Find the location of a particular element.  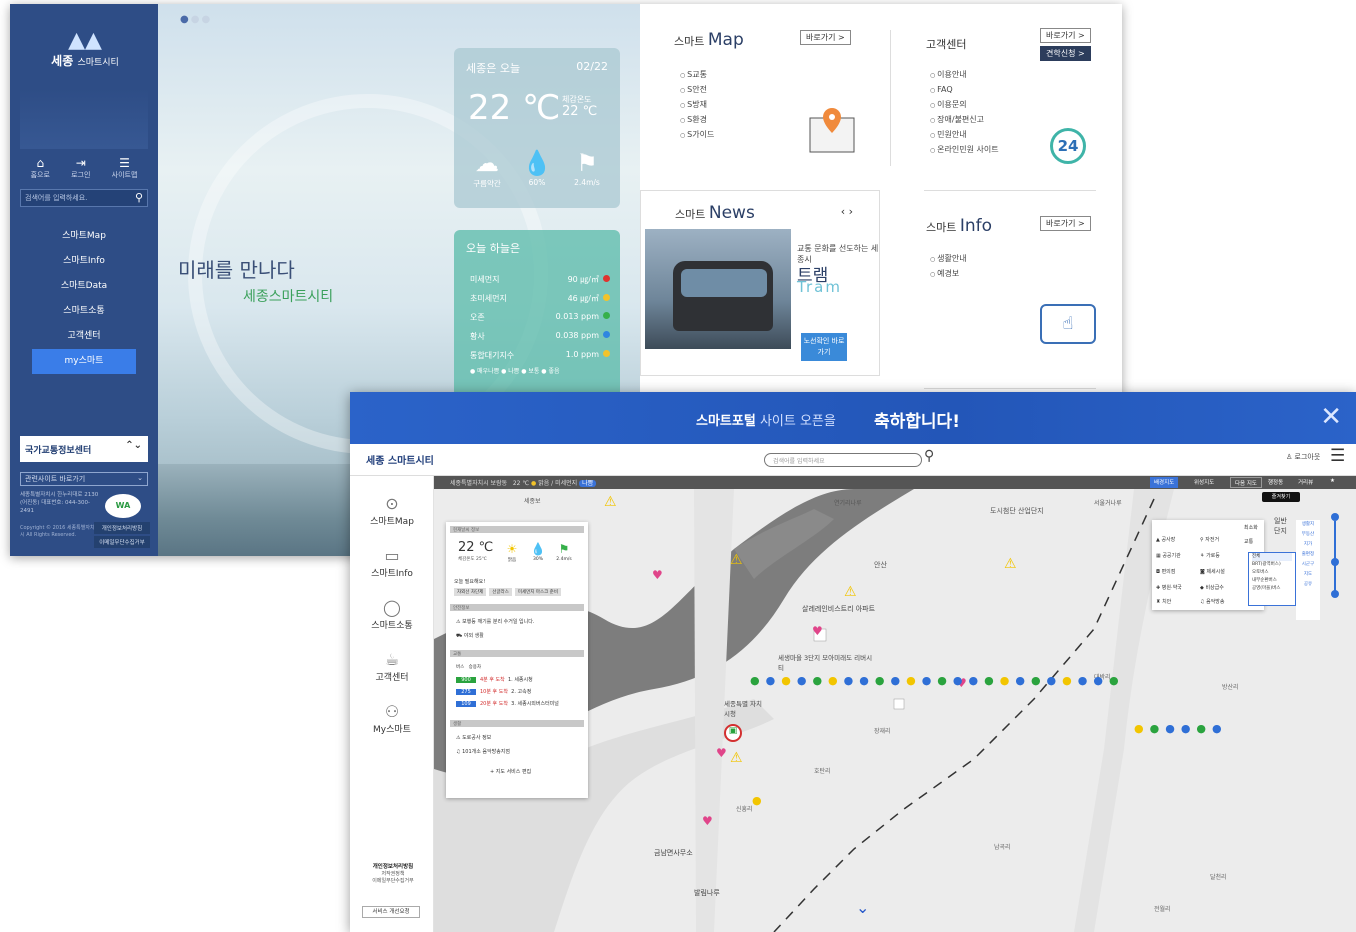

list-item: 민원안내 is located at coordinates (964, 135).